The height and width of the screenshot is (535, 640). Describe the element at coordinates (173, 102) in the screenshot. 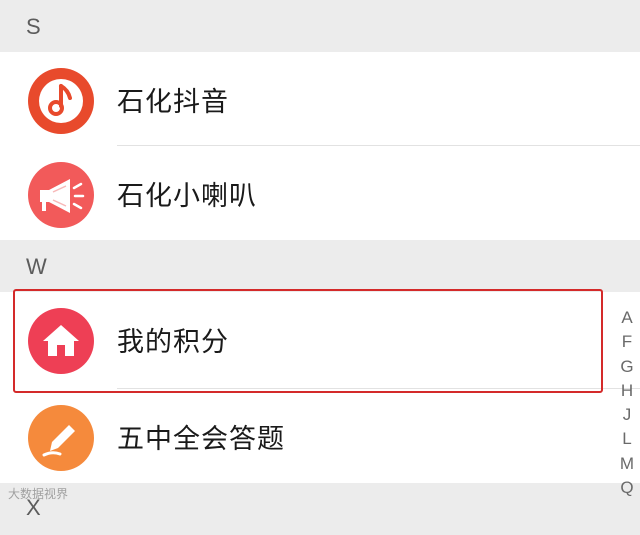

I see `item-label: 石化抖音` at that location.